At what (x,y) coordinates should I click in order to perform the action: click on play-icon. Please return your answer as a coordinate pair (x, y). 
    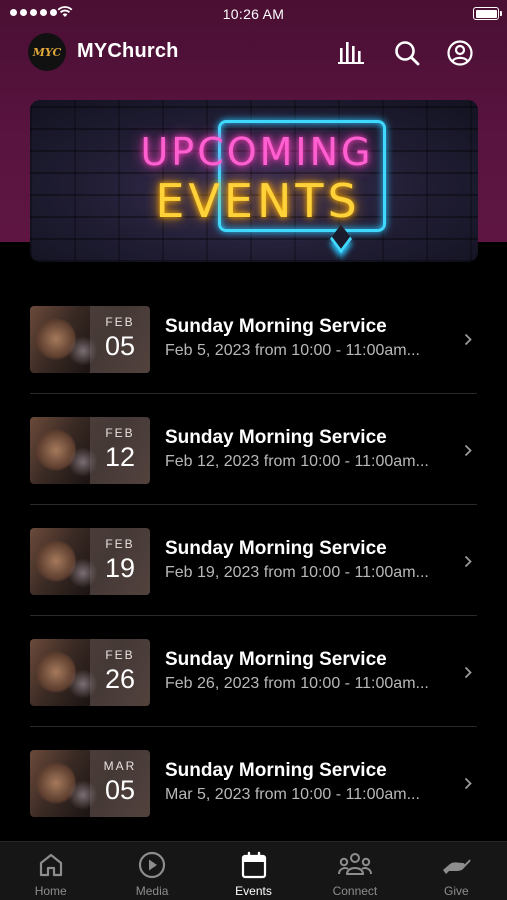
    Looking at the image, I should click on (152, 865).